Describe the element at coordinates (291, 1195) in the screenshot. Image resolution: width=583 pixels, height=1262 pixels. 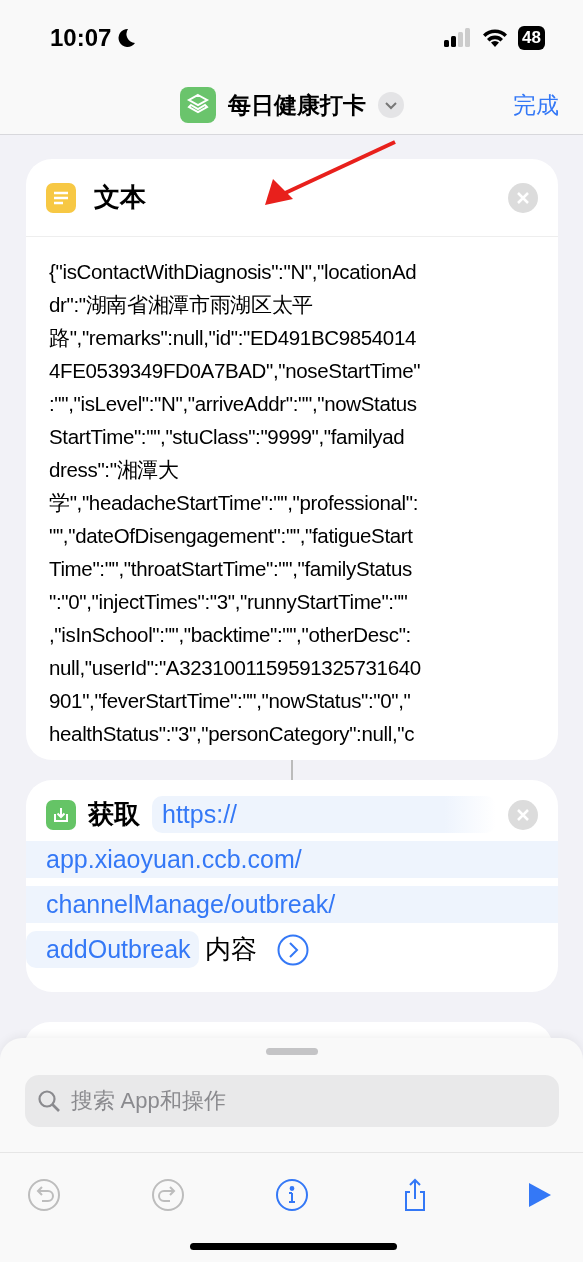
I see `info-button` at that location.